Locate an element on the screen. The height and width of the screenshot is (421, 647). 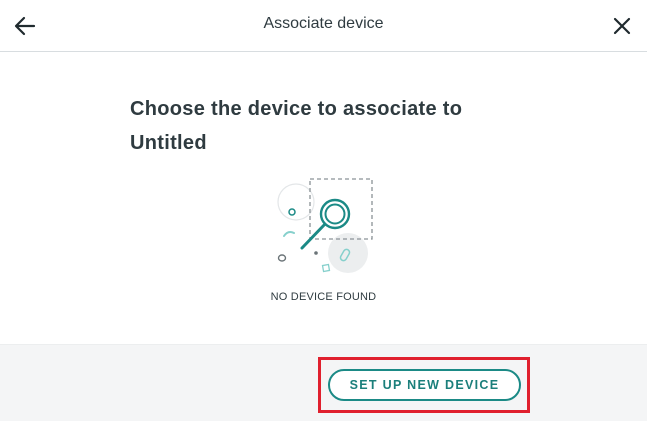
set-up-new-device-button: SET UP NEW DEVICE is located at coordinates (424, 385).